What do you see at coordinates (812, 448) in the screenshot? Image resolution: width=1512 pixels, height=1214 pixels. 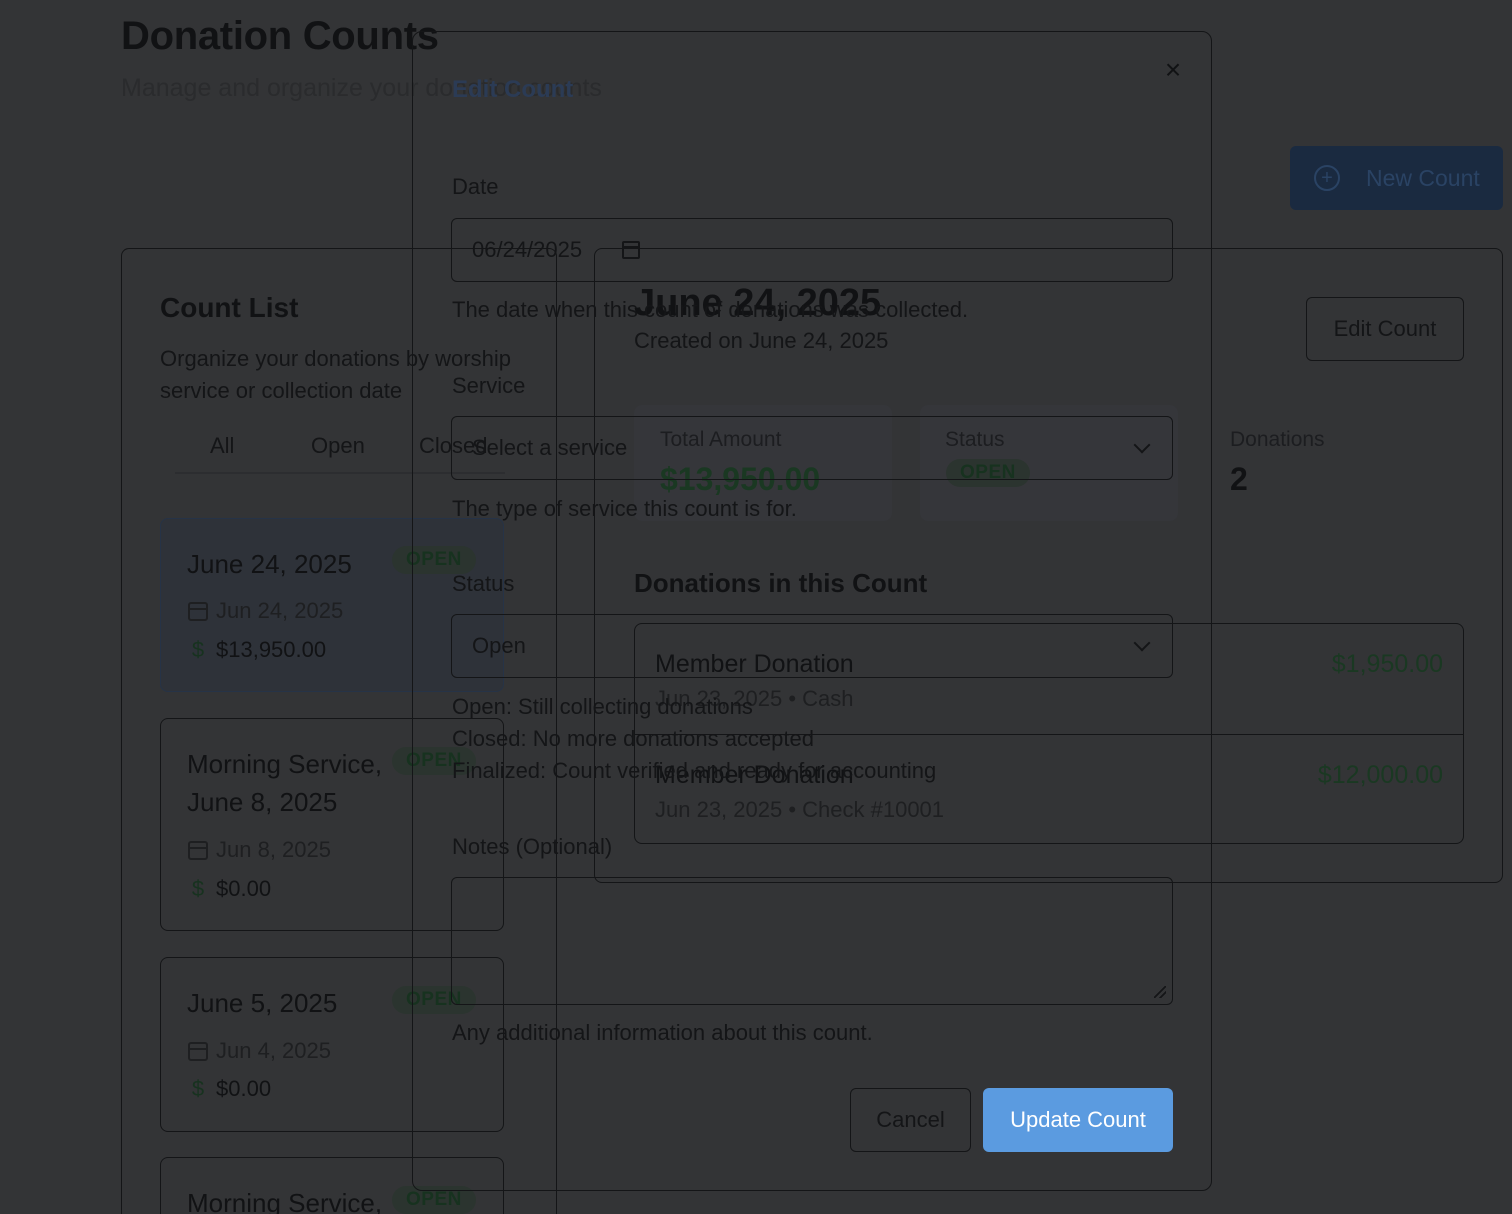 I see `service-select: Select a service` at bounding box center [812, 448].